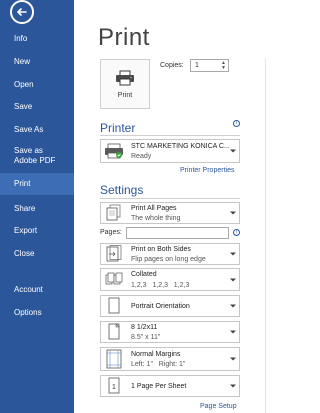 This screenshot has height=413, width=320. What do you see at coordinates (265, 236) in the screenshot?
I see `preview-divider` at bounding box center [265, 236].